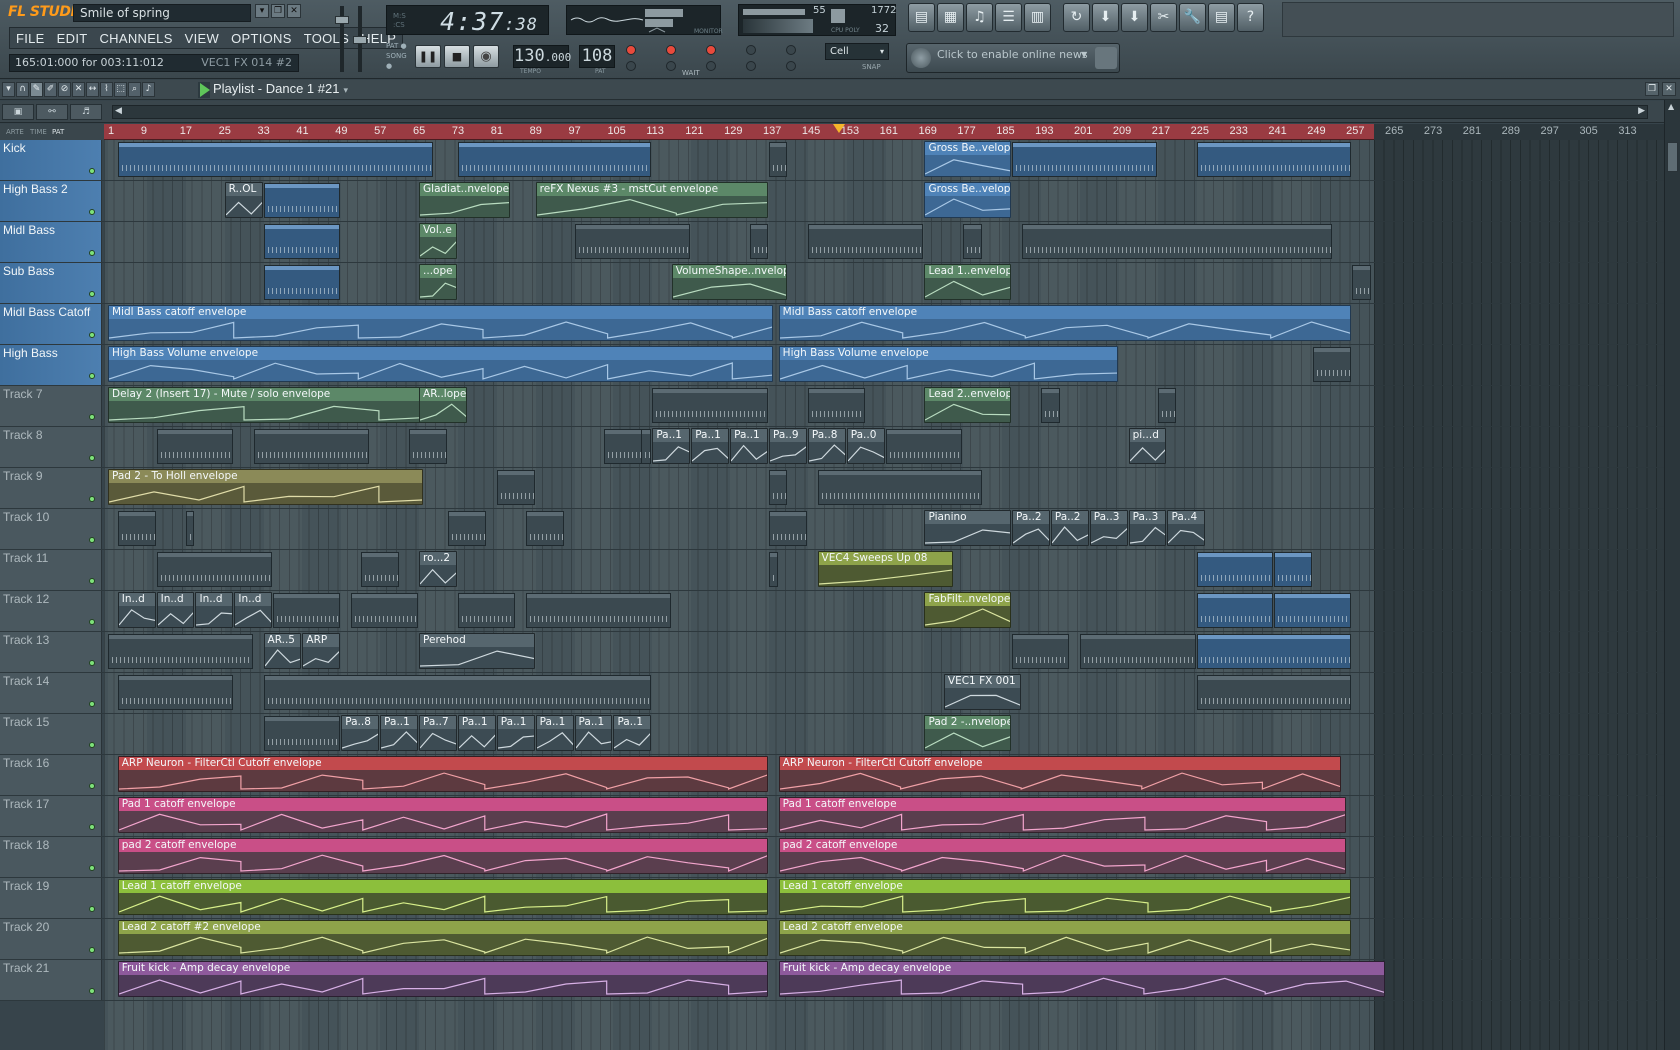  I want to click on maximize-icon: ❐, so click(1652, 89).